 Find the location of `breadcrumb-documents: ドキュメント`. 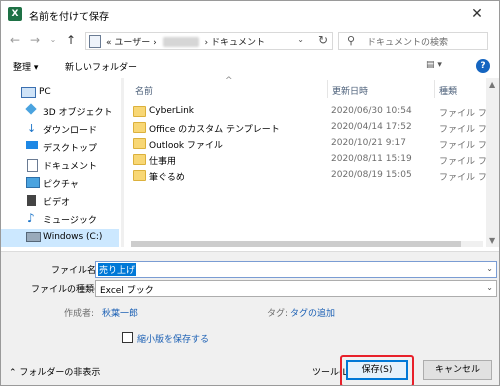

breadcrumb-documents: ドキュメント is located at coordinates (238, 43).